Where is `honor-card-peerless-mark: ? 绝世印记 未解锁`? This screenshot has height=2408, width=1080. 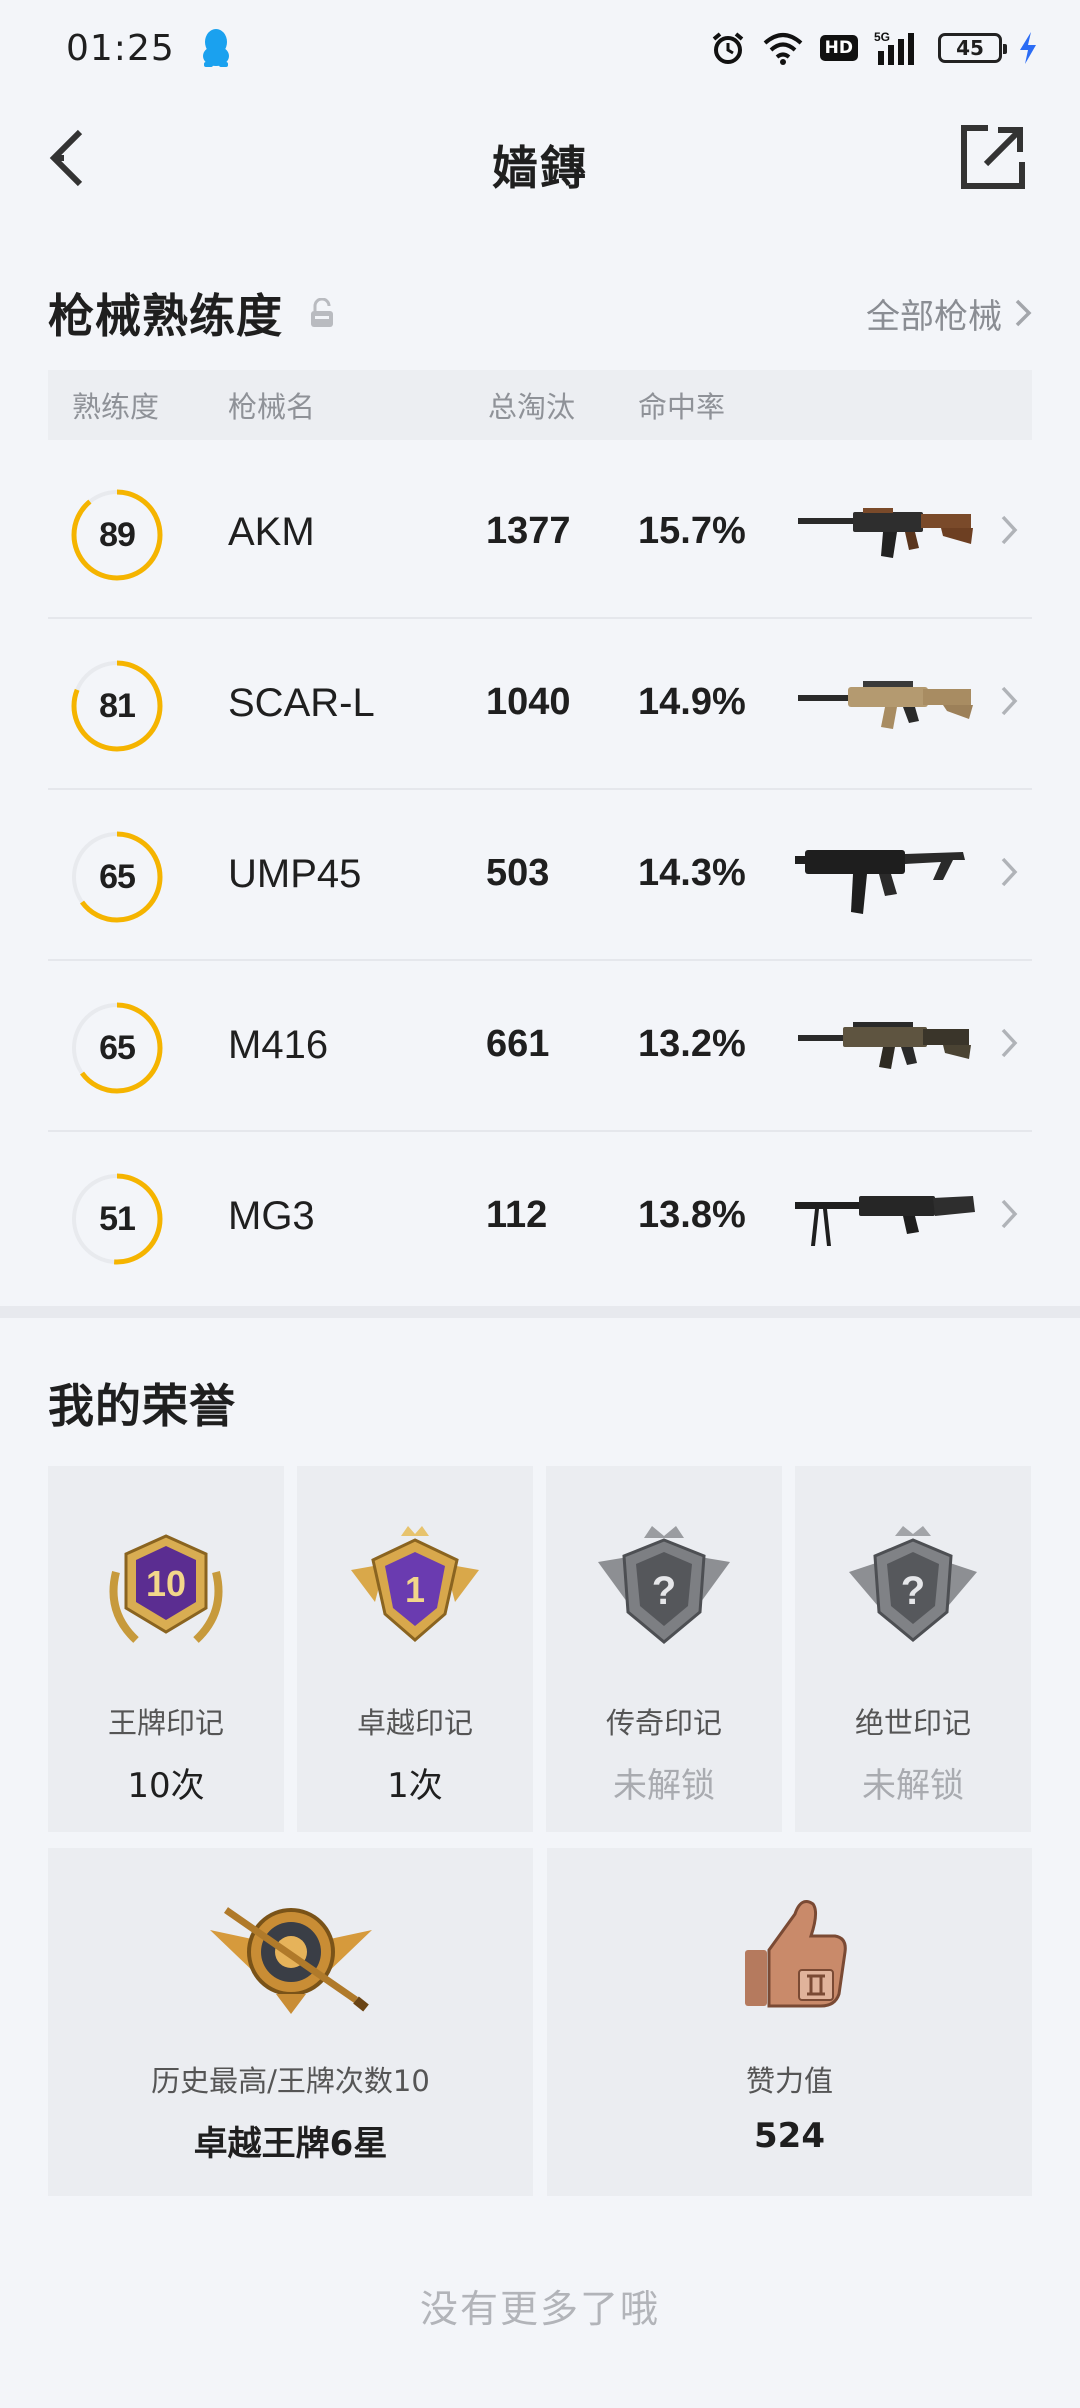 honor-card-peerless-mark: ? 绝世印记 未解锁 is located at coordinates (913, 1649).